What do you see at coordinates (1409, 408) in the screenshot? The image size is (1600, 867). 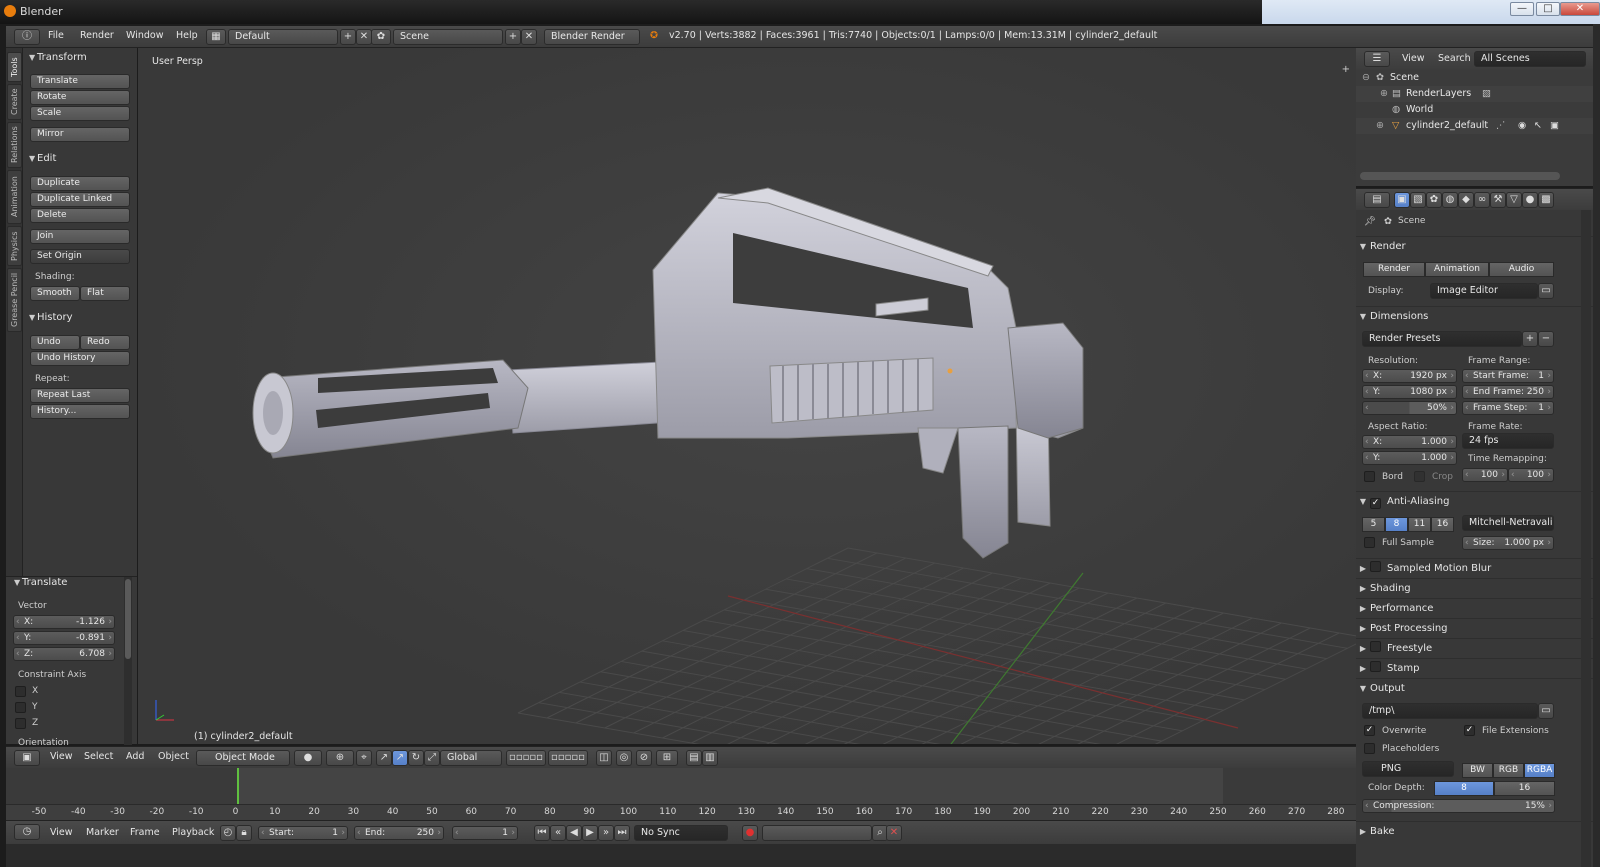 I see `resolution-percent-slider: 50%` at bounding box center [1409, 408].